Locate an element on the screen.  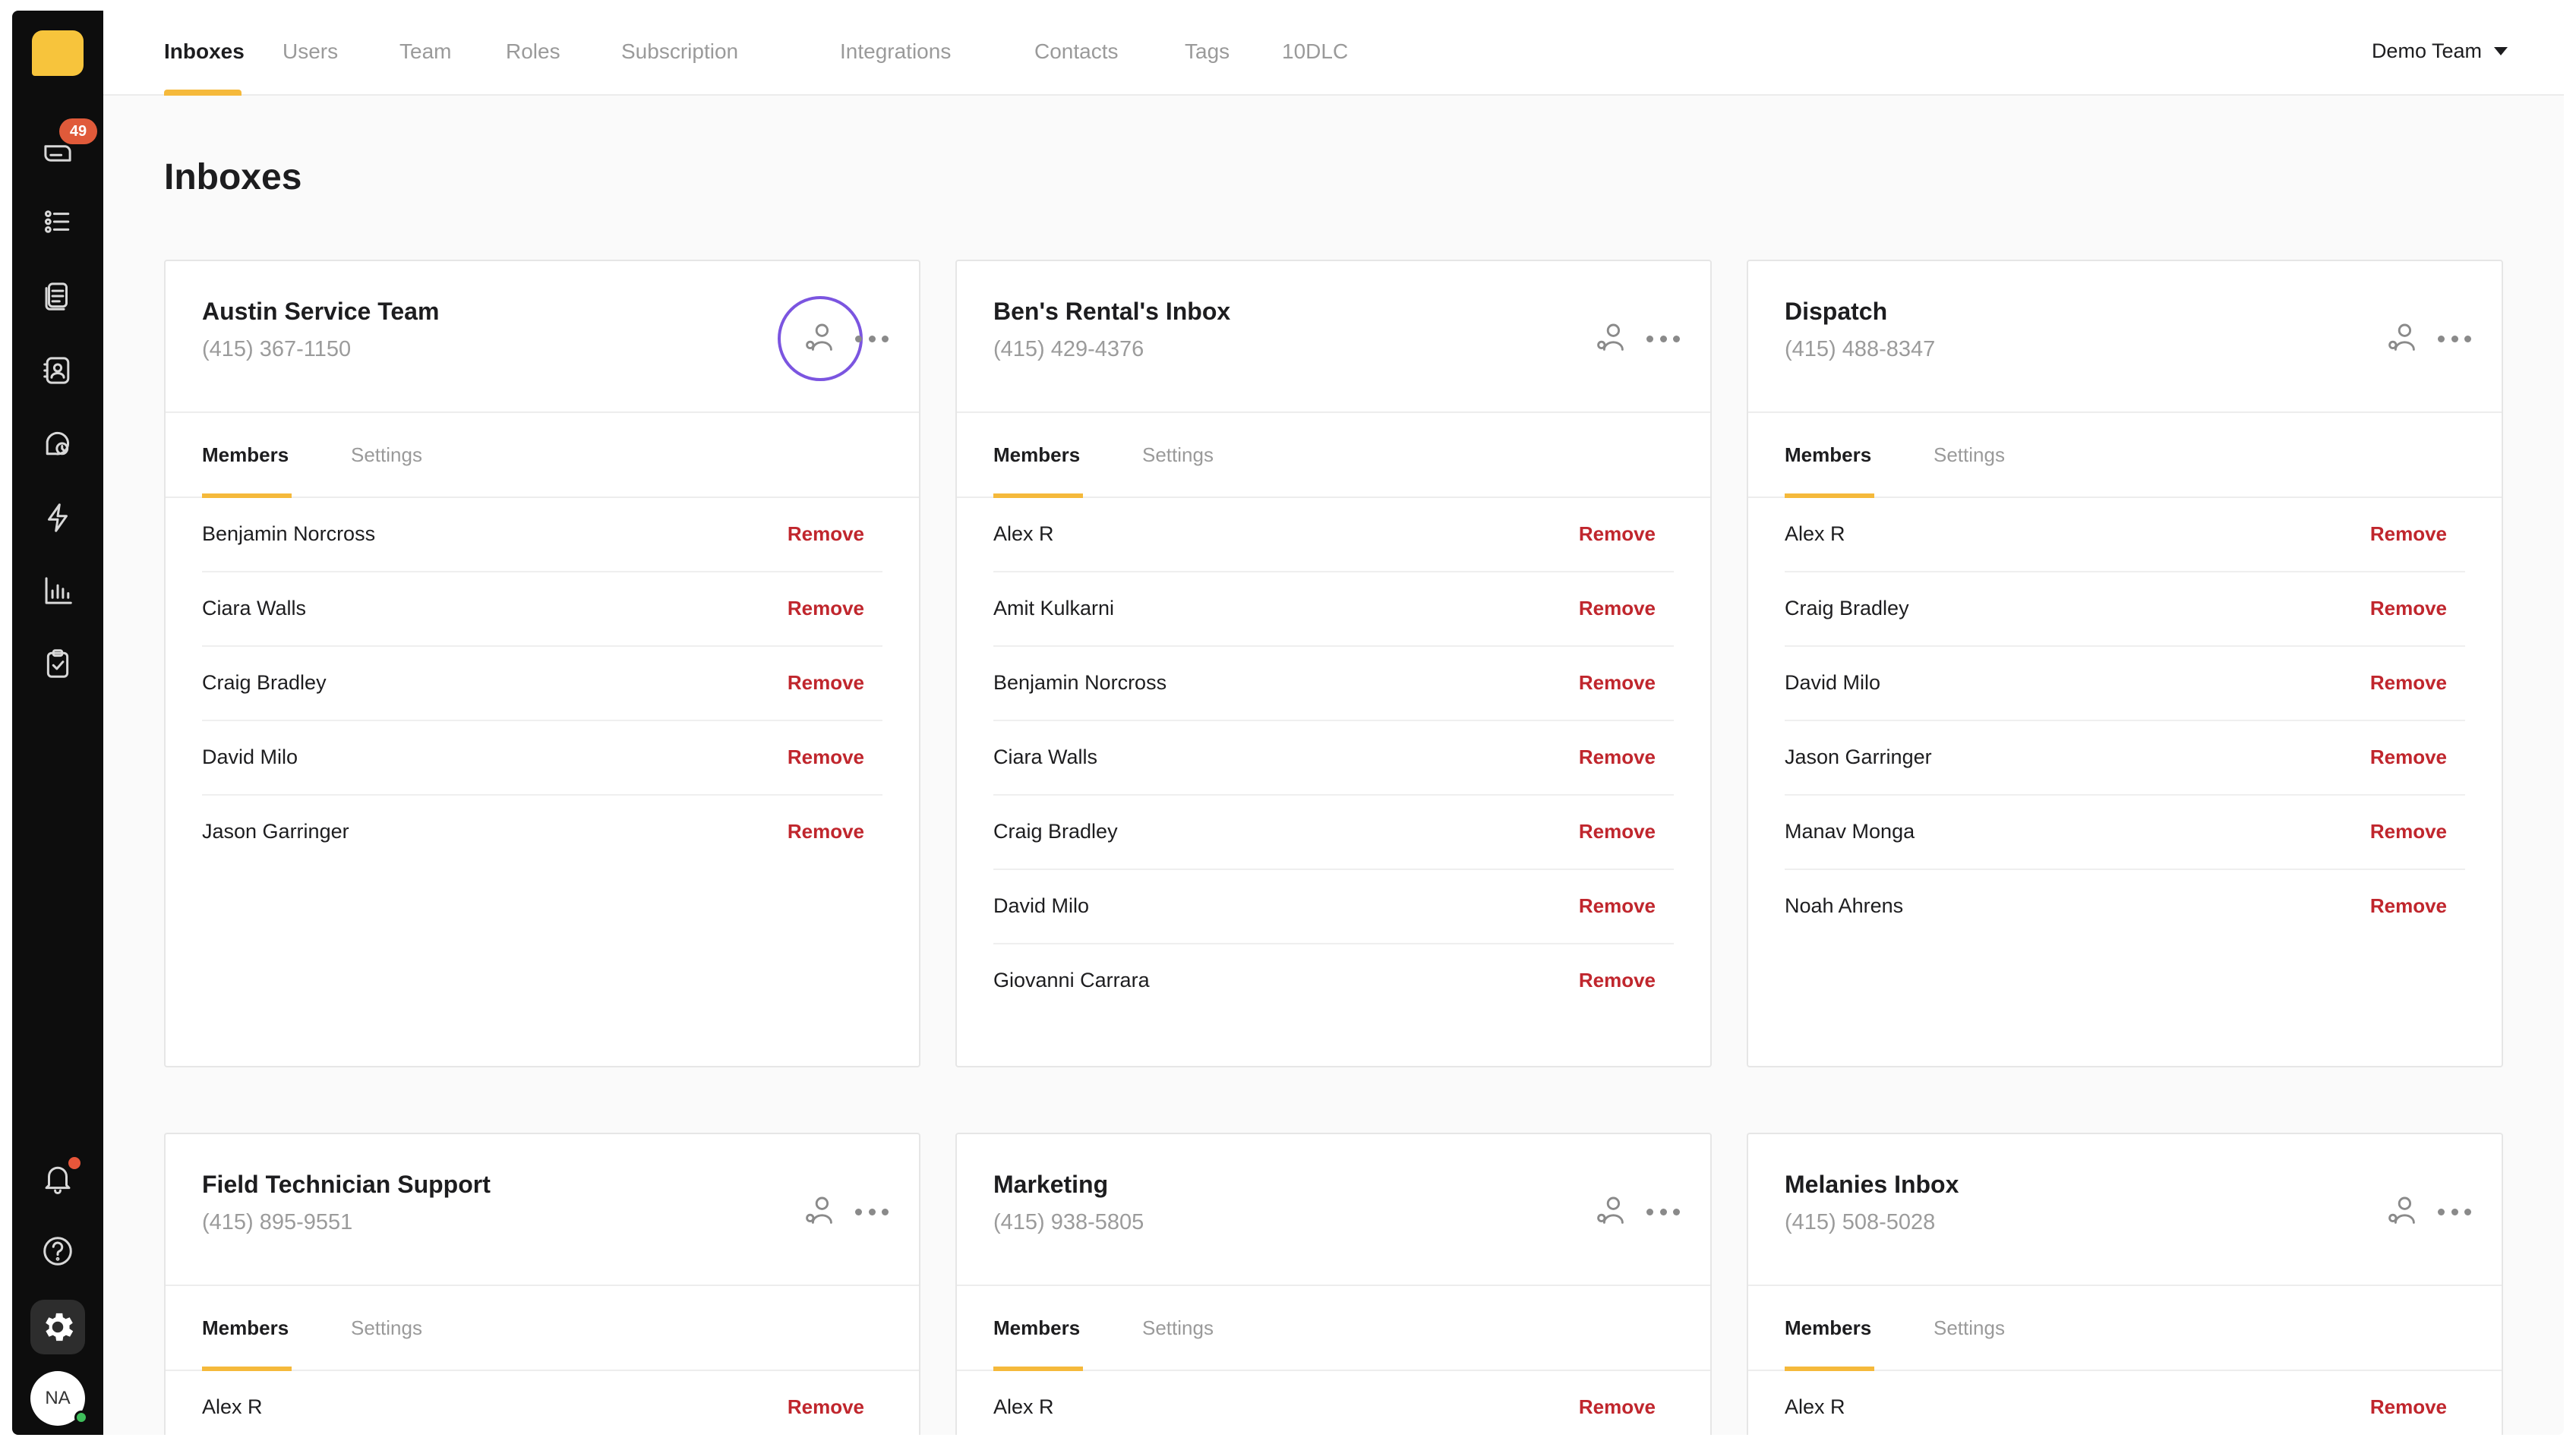
scheduled-messages-icon is located at coordinates (58, 443).